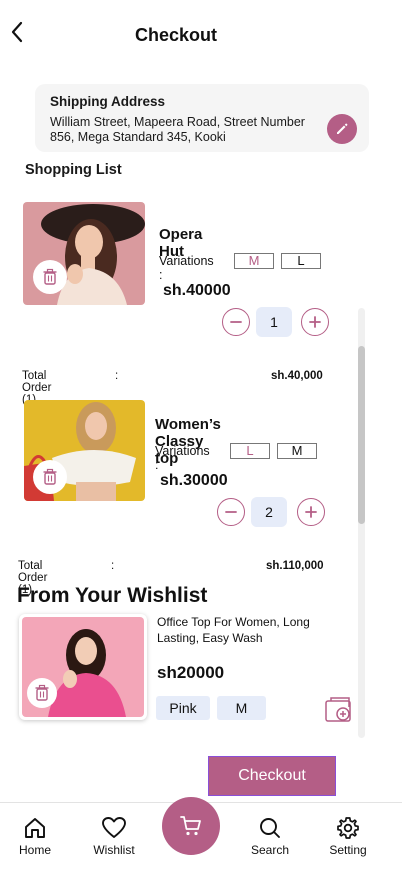 The width and height of the screenshot is (402, 874). Describe the element at coordinates (274, 322) in the screenshot. I see `quantity-value: 1` at that location.